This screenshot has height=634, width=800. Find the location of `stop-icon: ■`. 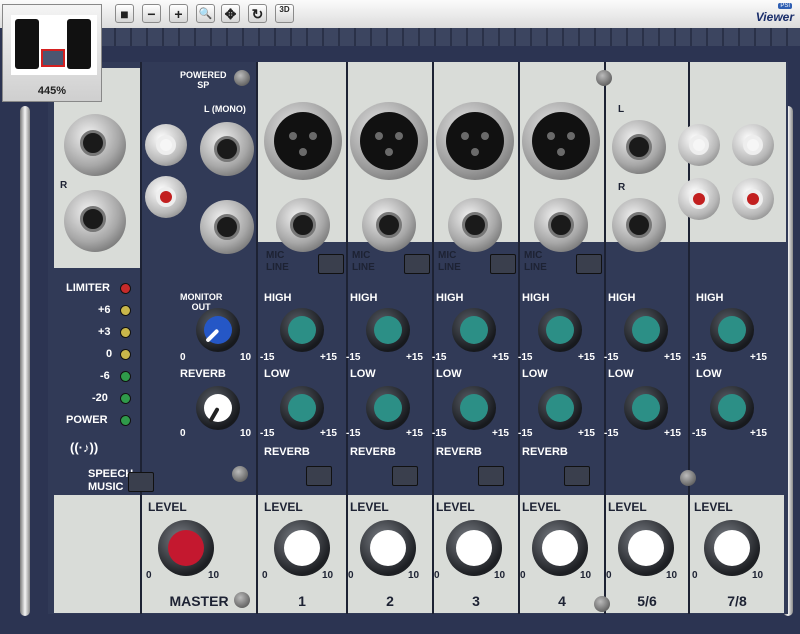

stop-icon: ■ is located at coordinates (124, 14).